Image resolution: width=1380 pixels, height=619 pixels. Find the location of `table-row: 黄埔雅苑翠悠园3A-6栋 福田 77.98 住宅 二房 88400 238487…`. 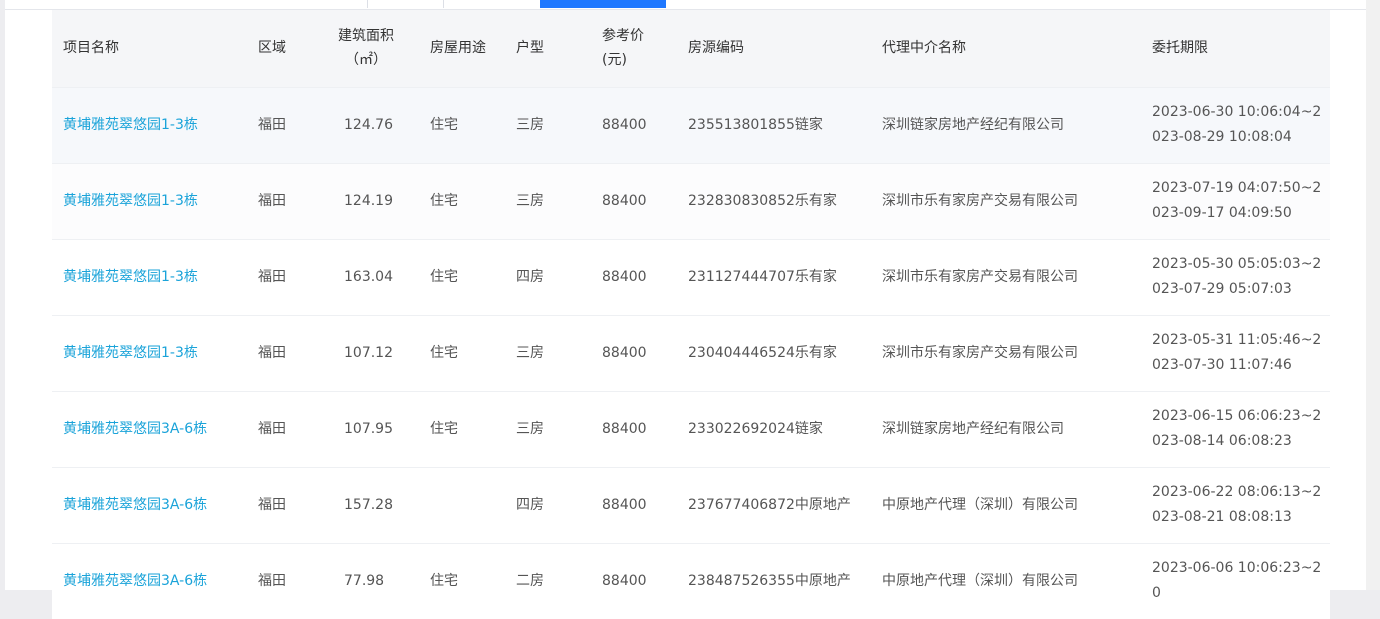

table-row: 黄埔雅苑翠悠园3A-6栋 福田 77.98 住宅 二房 88400 238487… is located at coordinates (691, 581).